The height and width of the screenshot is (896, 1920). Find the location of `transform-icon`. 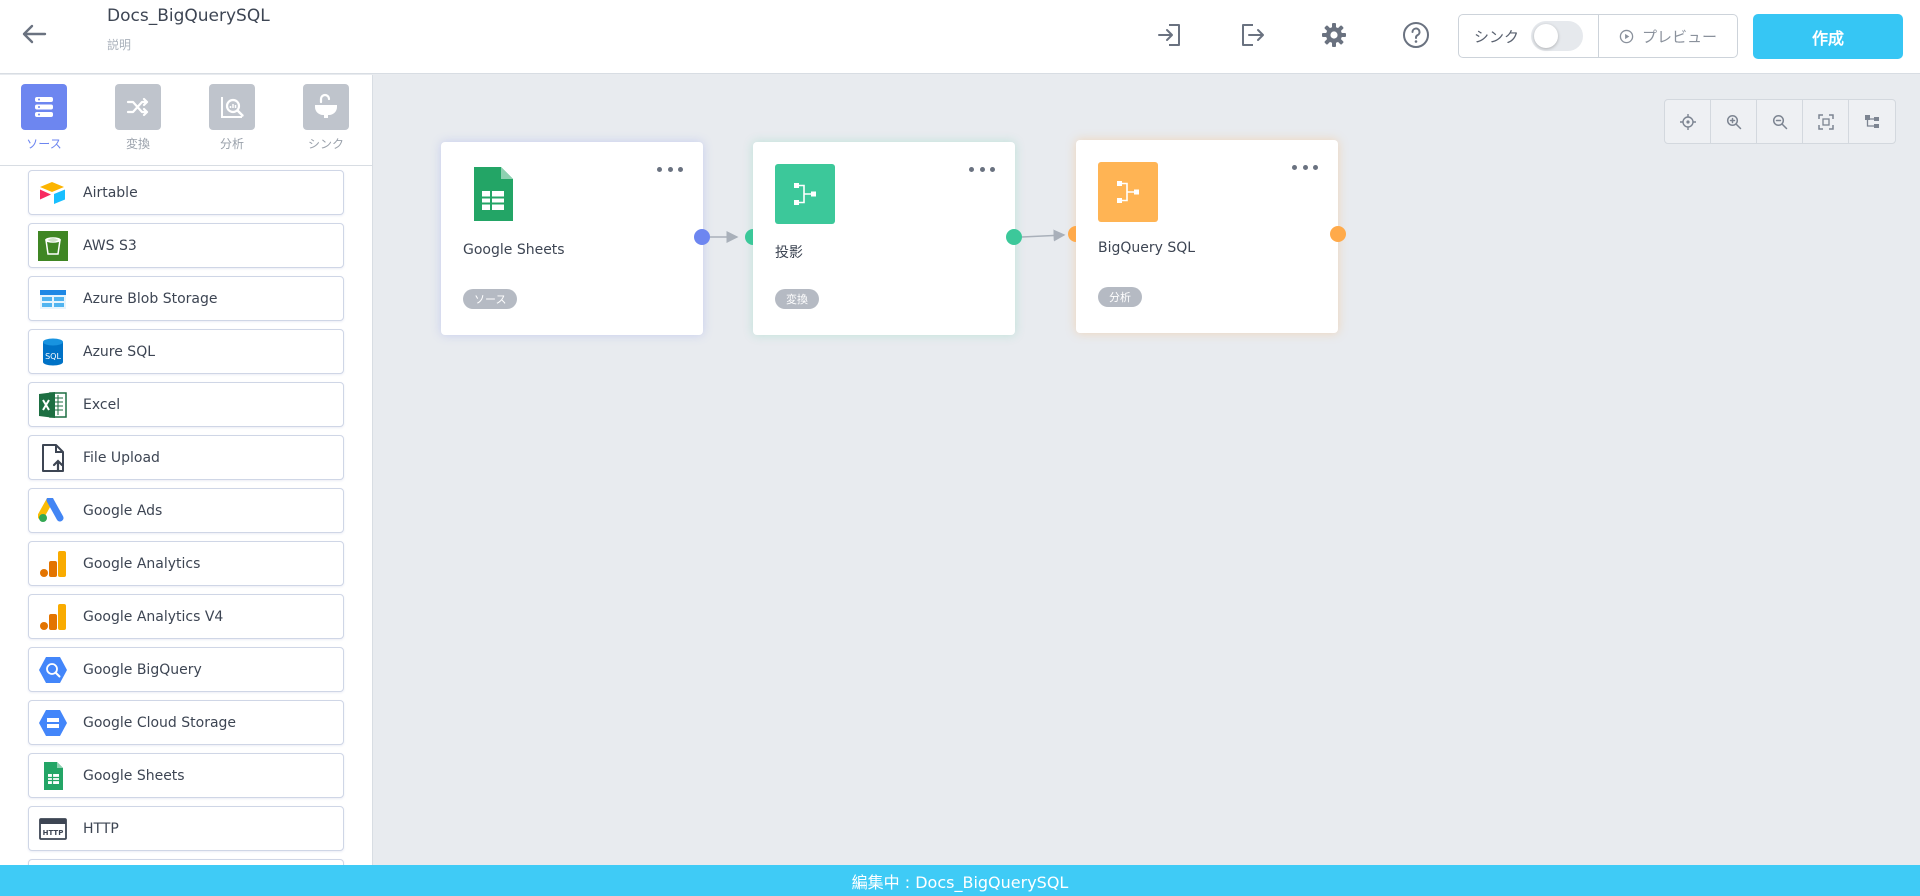

transform-icon is located at coordinates (805, 194).